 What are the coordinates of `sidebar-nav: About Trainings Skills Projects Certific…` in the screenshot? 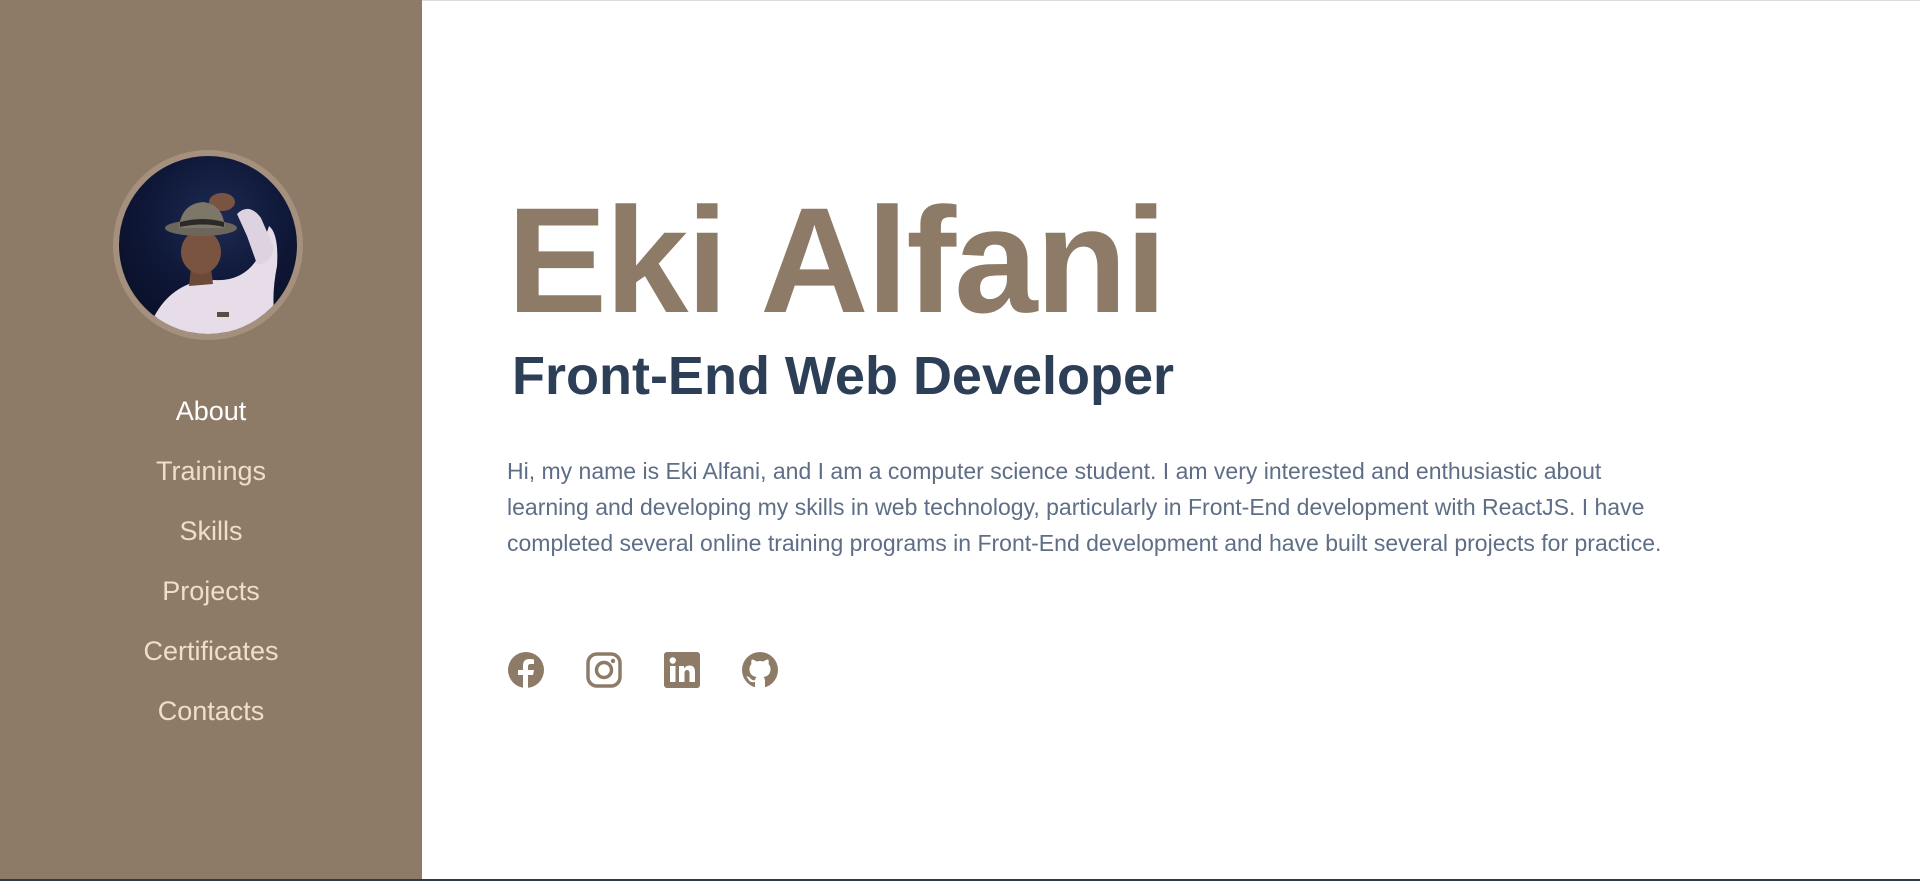 It's located at (211, 570).